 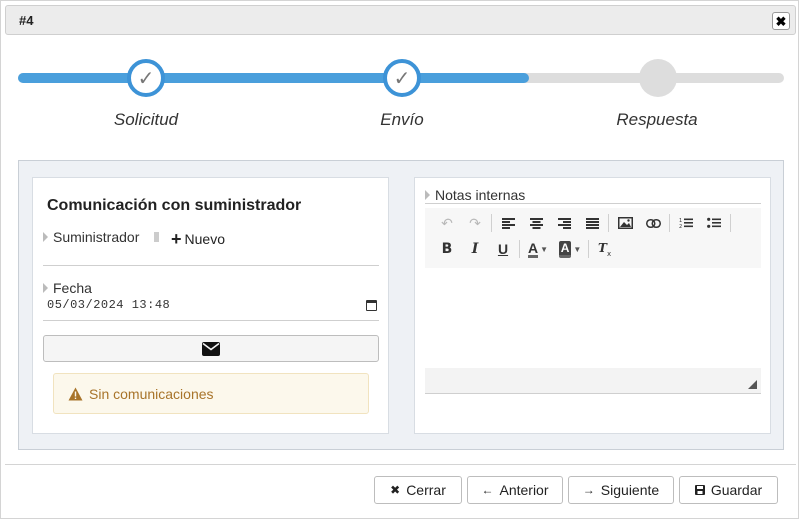 I want to click on step-respuesta-indicator, so click(x=658, y=78).